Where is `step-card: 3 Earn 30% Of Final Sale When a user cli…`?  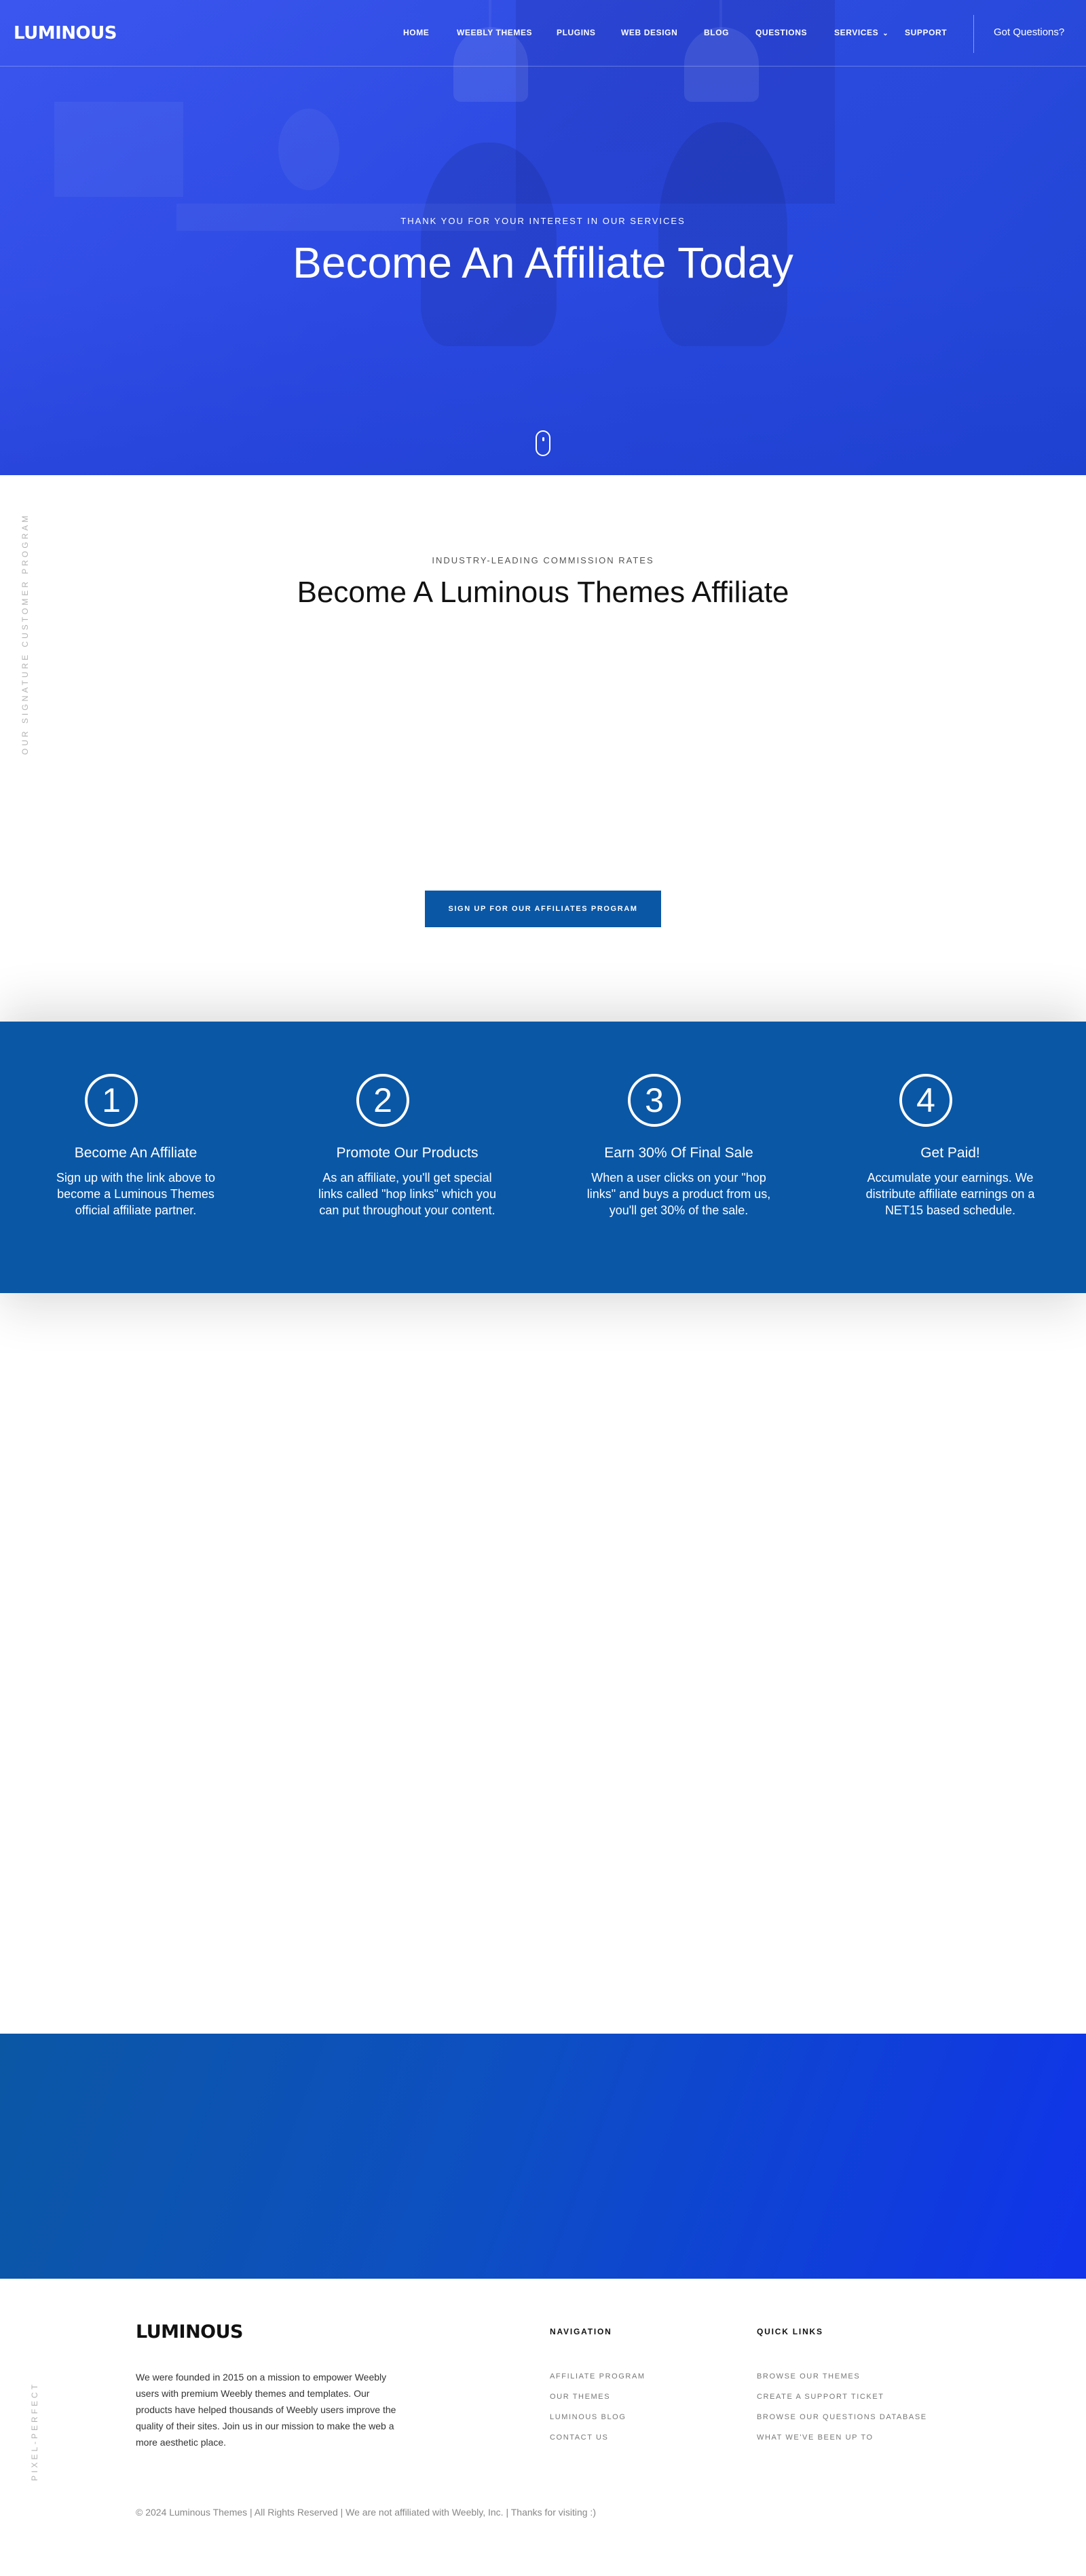 step-card: 3 Earn 30% Of Final Sale When a user cli… is located at coordinates (678, 1158).